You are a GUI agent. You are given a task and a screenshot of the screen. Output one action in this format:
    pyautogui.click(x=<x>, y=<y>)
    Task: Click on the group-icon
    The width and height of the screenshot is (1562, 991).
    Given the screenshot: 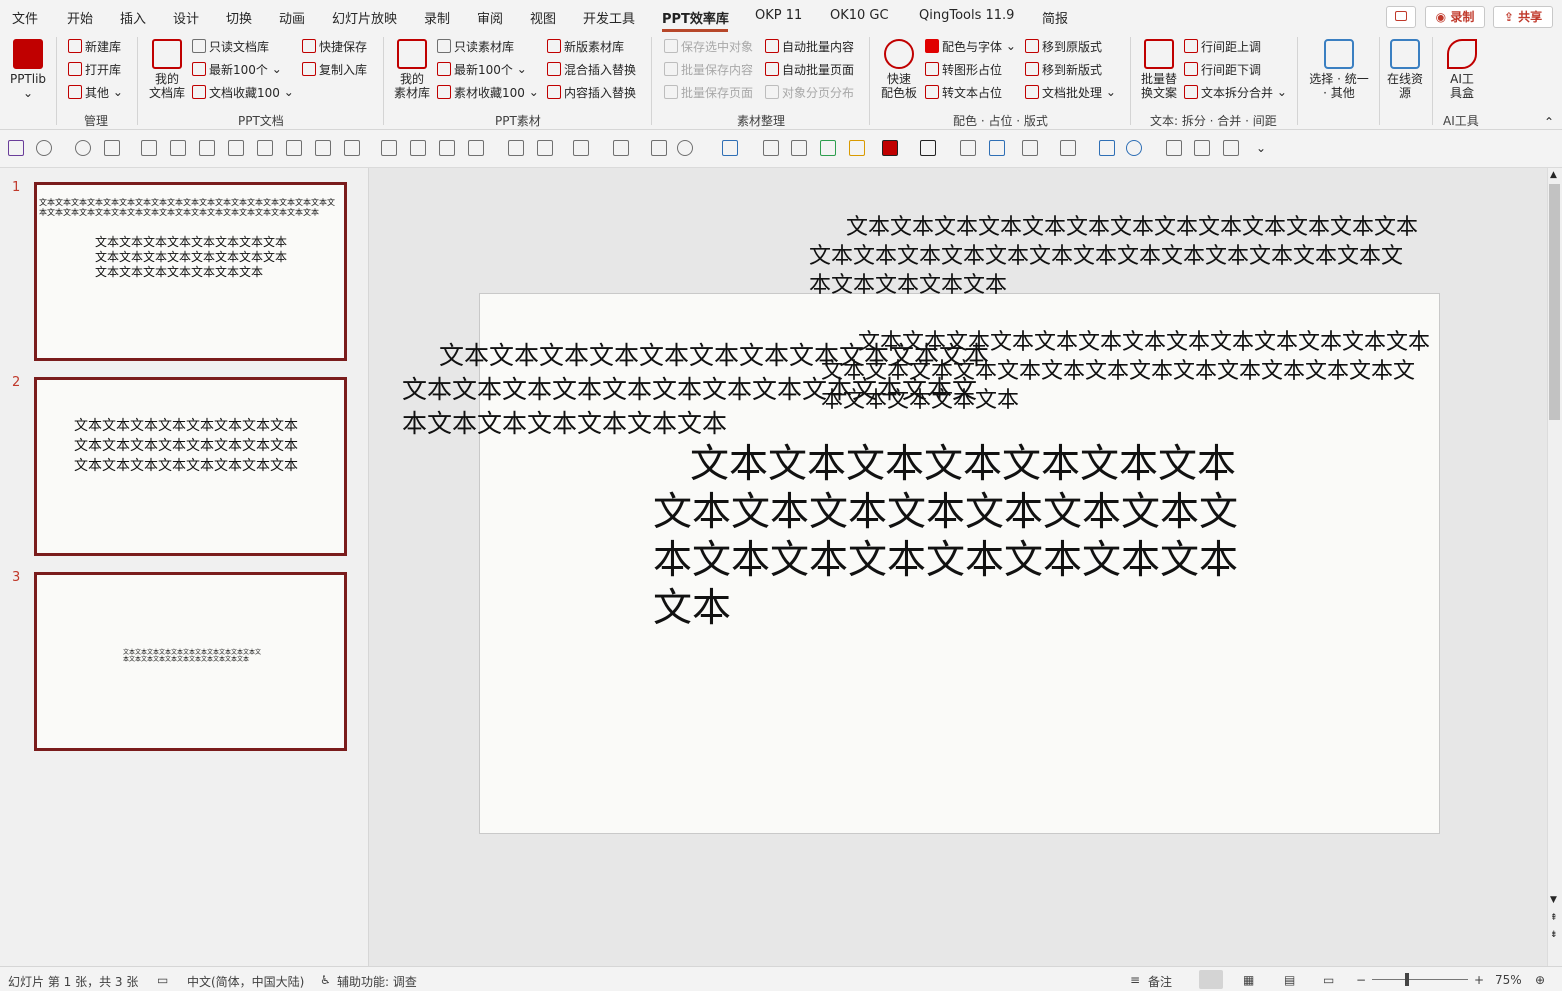 What is the action you would take?
    pyautogui.click(x=1068, y=148)
    